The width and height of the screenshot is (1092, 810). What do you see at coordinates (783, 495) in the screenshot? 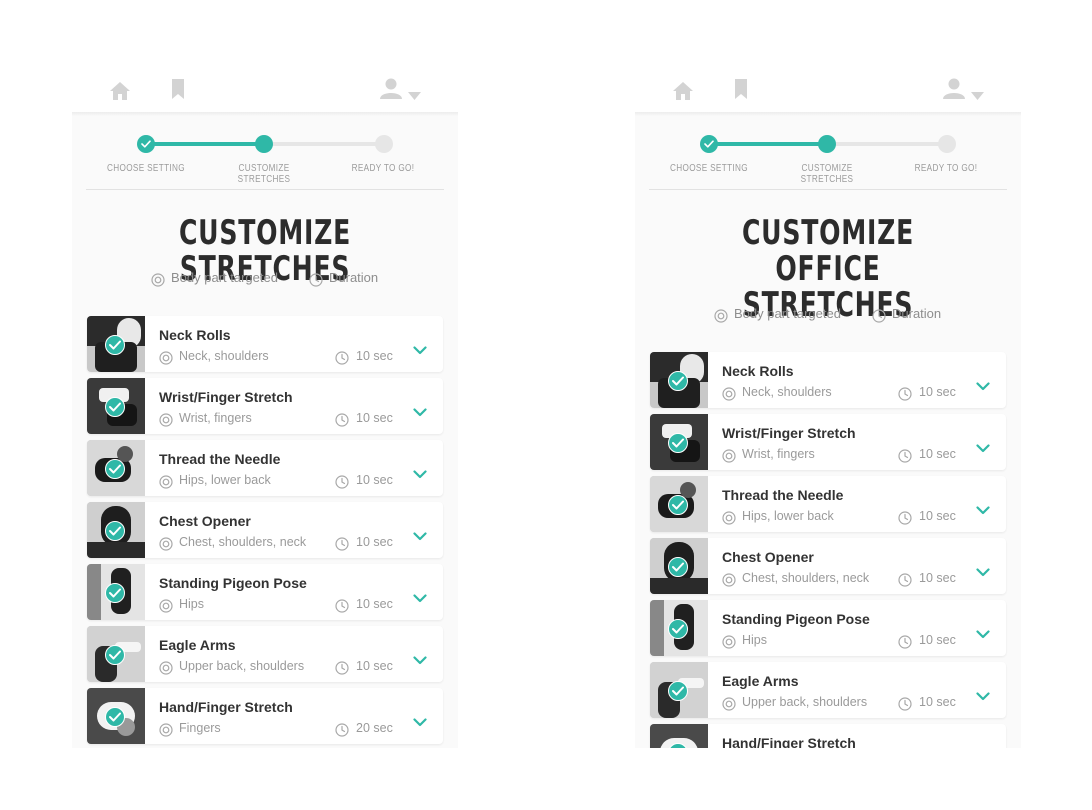
I see `stretch-name: Thread the Needle` at bounding box center [783, 495].